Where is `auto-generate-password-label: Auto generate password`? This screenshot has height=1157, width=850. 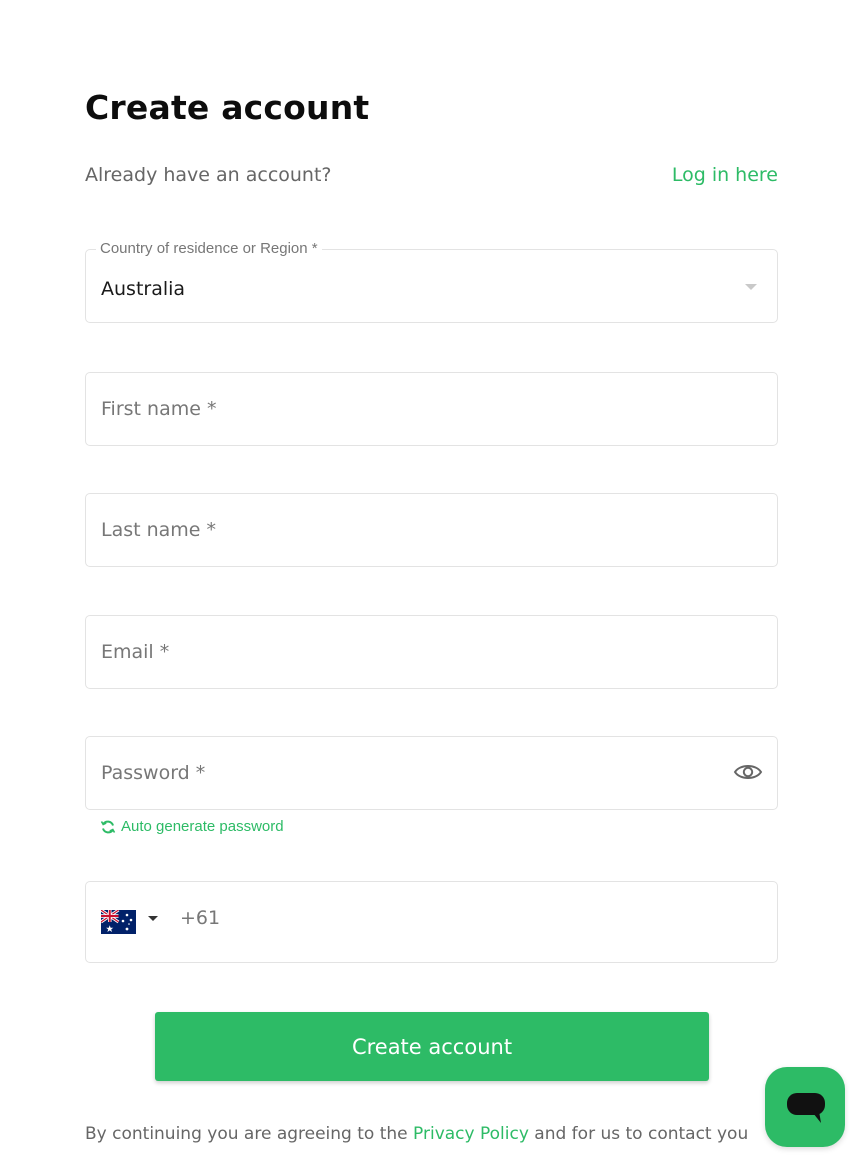 auto-generate-password-label: Auto generate password is located at coordinates (202, 826).